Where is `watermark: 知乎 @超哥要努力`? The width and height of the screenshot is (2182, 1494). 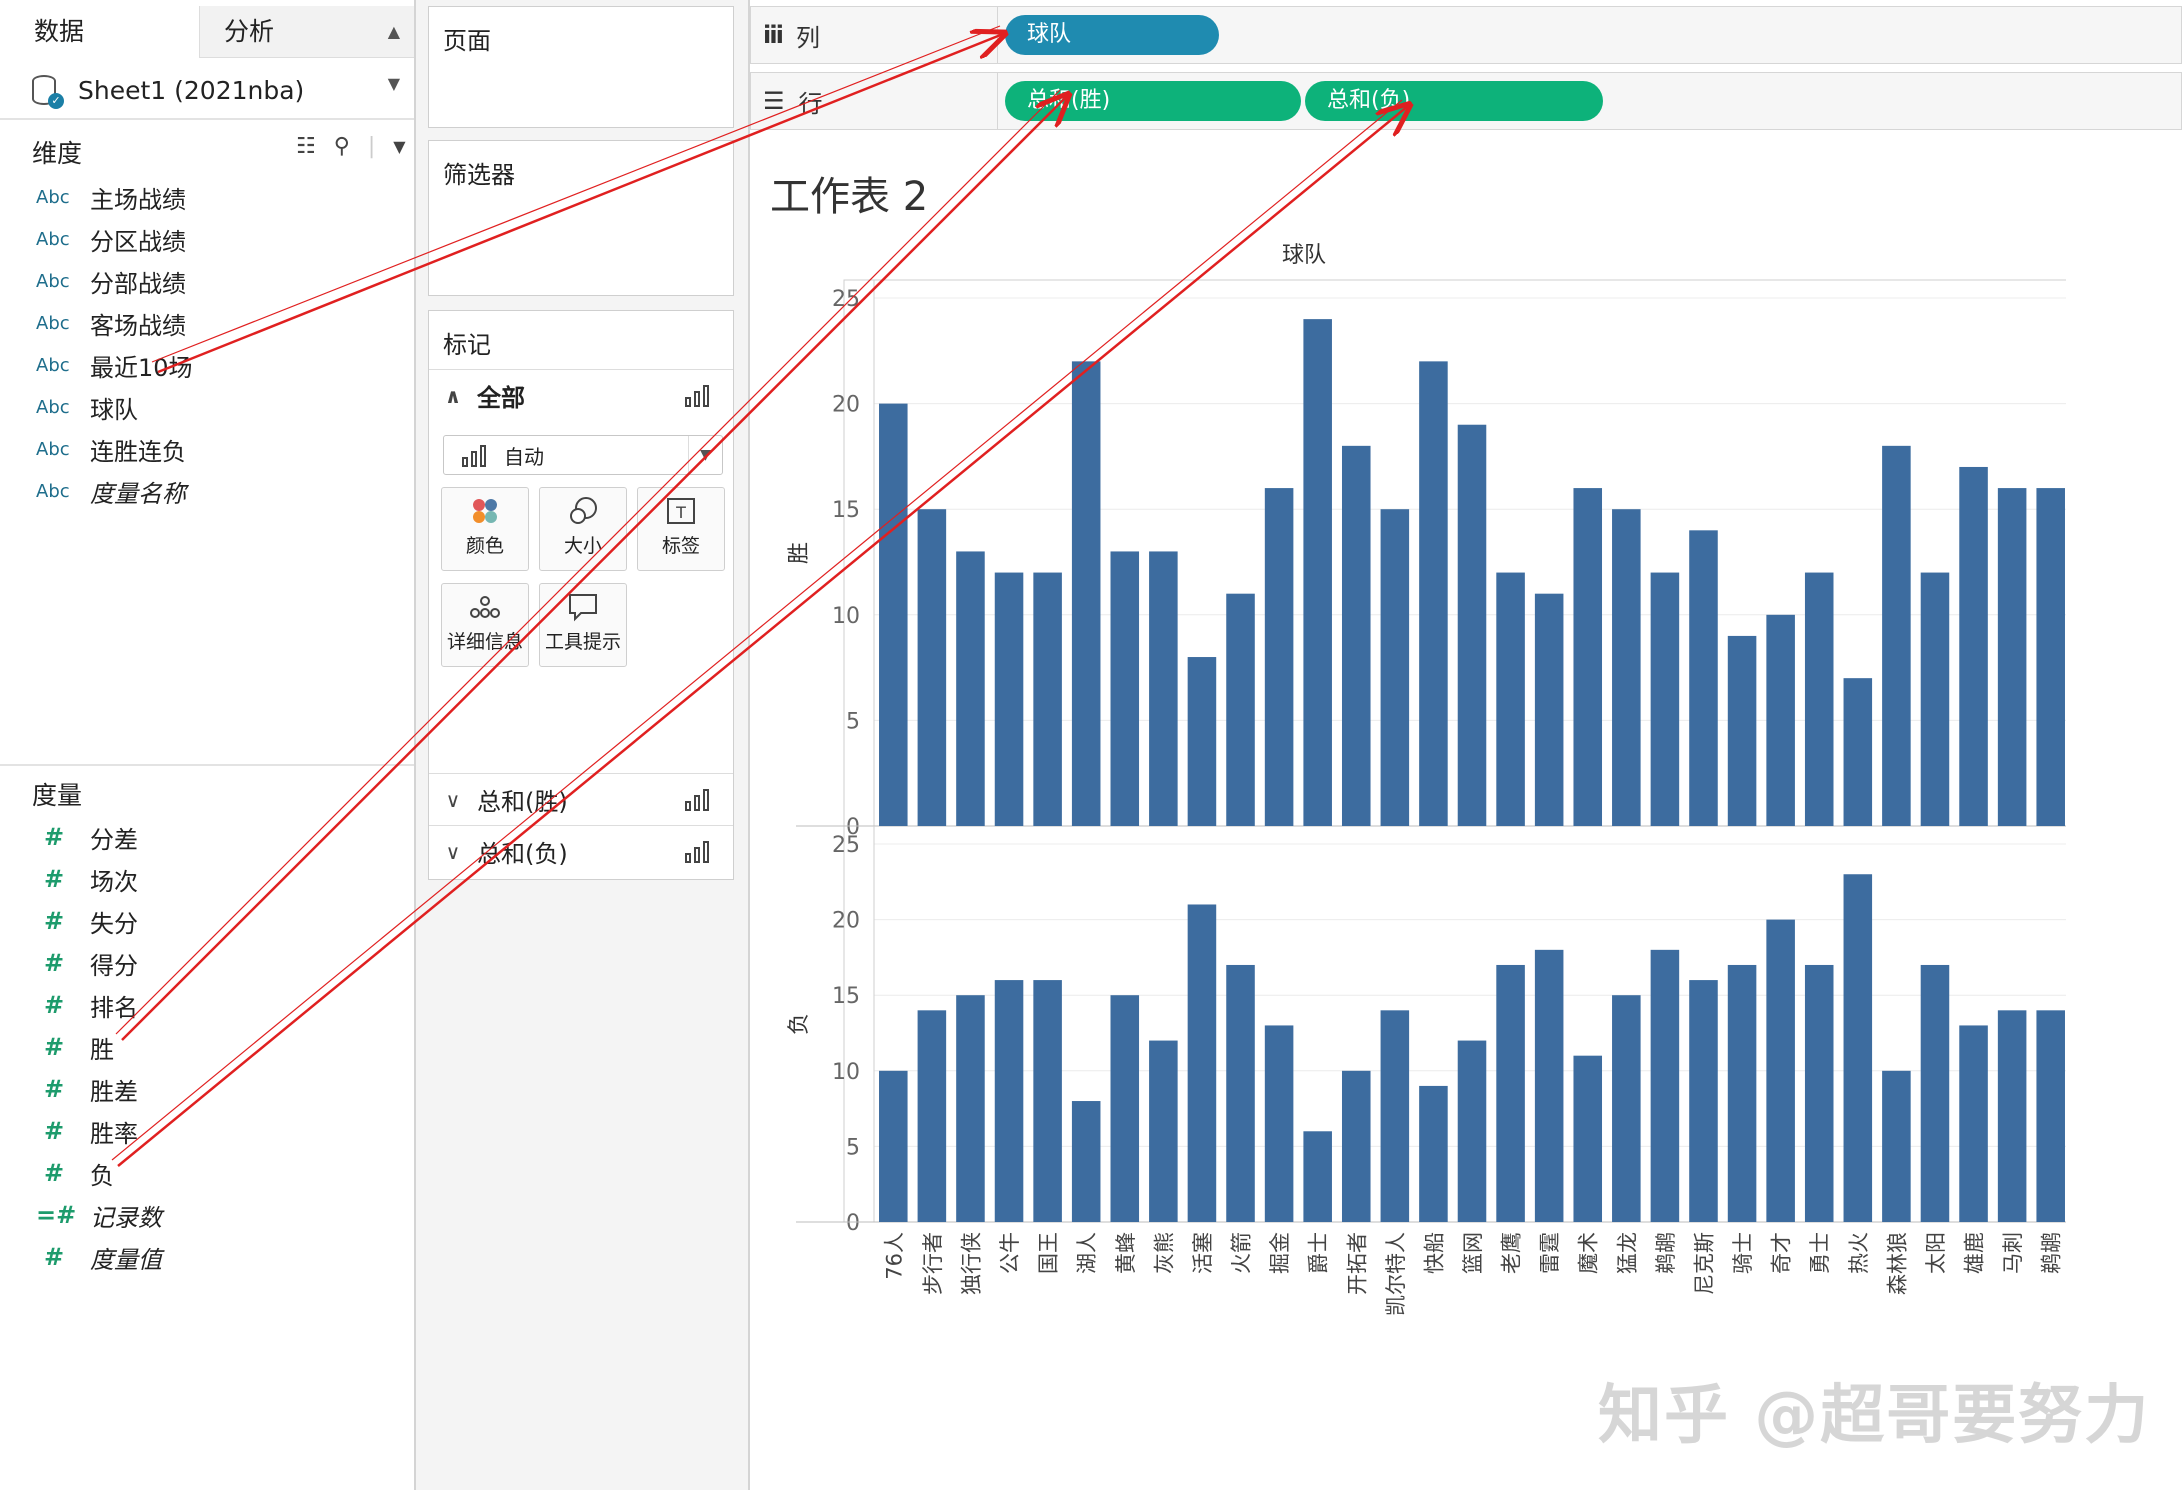
watermark: 知乎 @超哥要努力 is located at coordinates (1874, 1416).